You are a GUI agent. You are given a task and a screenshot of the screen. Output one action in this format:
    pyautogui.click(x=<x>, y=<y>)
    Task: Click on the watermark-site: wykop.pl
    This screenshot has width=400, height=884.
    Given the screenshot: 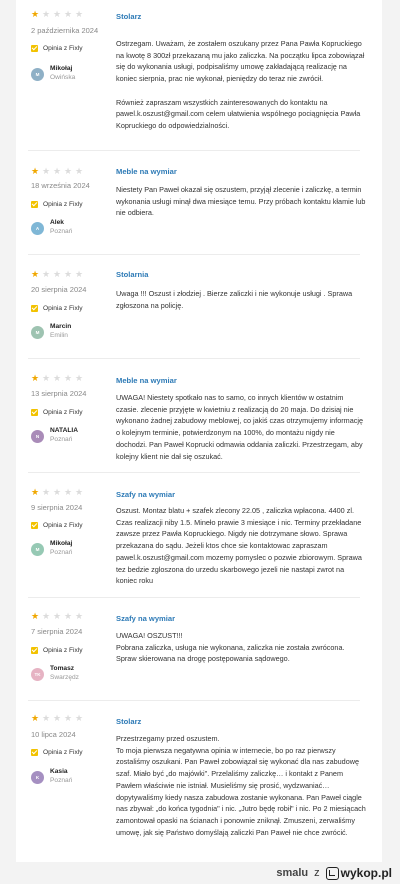 What is the action you would take?
    pyautogui.click(x=366, y=873)
    